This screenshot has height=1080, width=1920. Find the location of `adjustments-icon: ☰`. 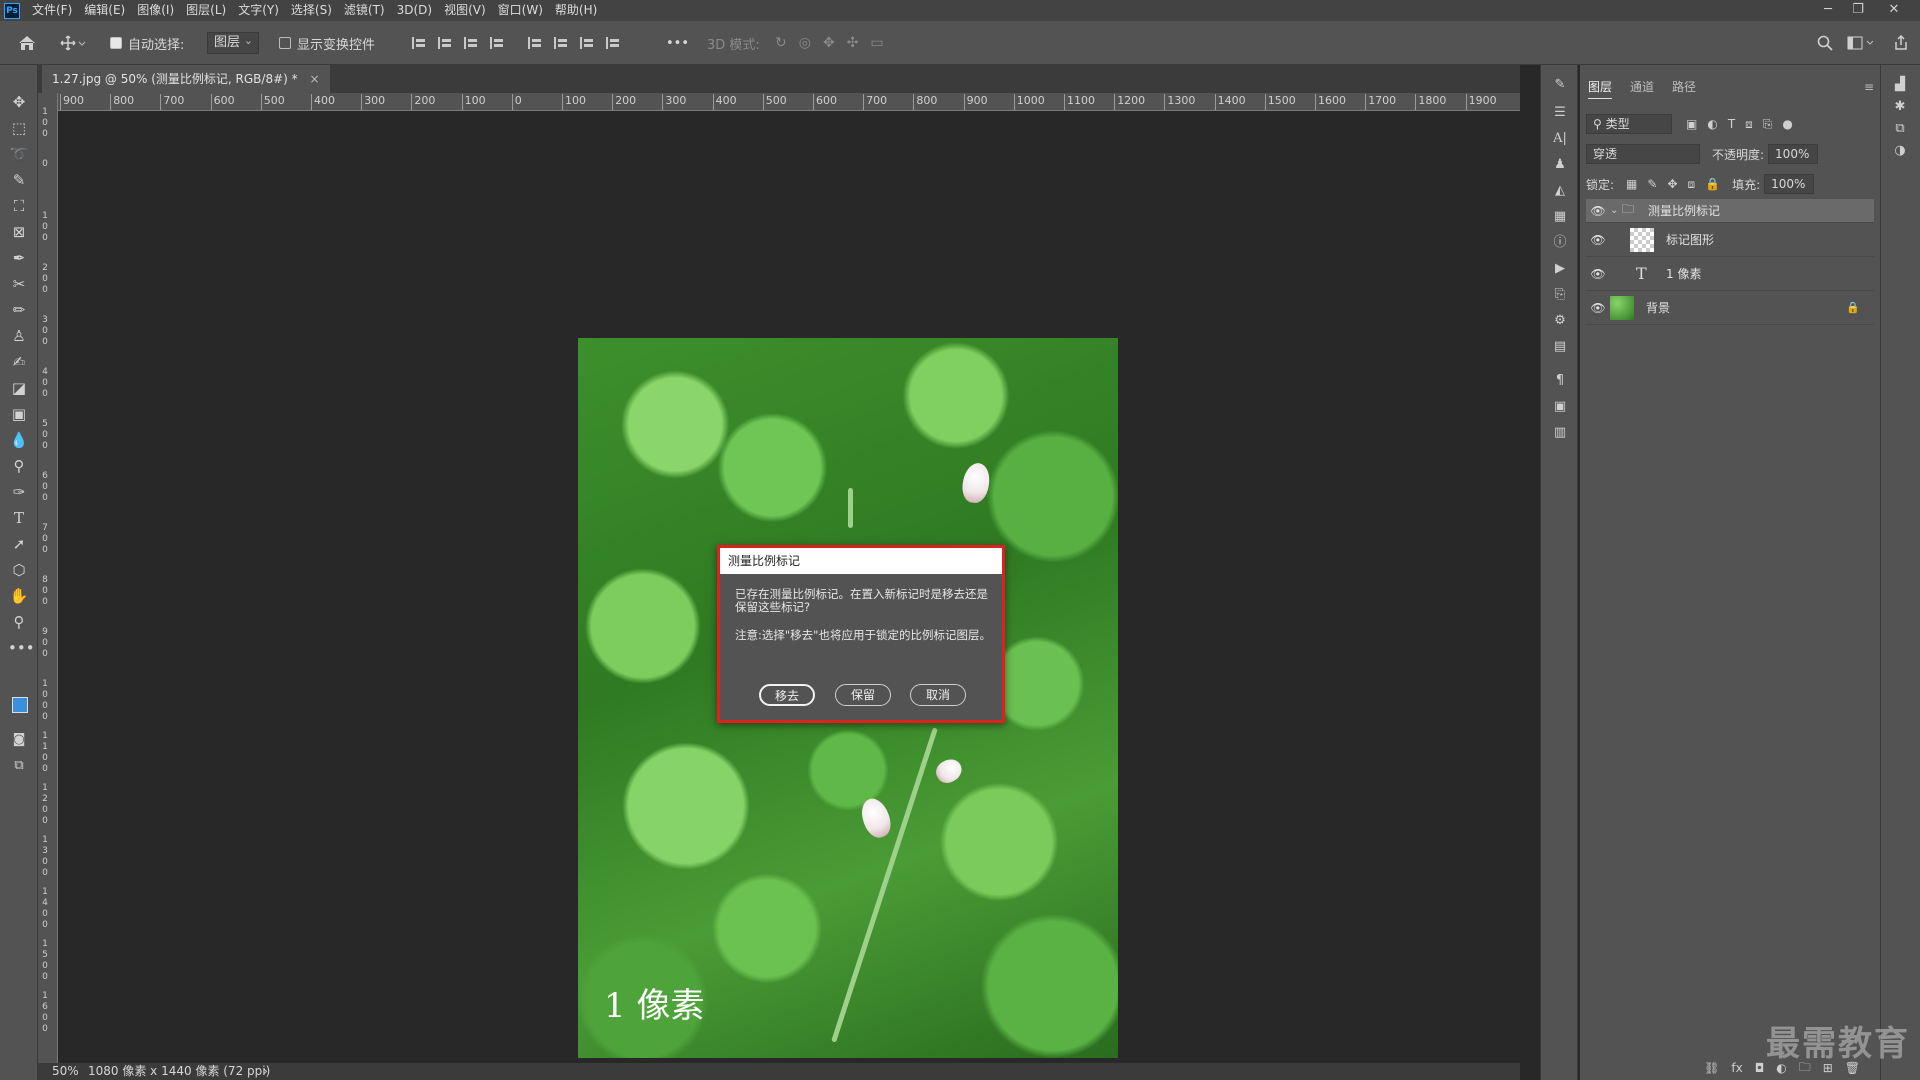

adjustments-icon: ☰ is located at coordinates (1560, 113).